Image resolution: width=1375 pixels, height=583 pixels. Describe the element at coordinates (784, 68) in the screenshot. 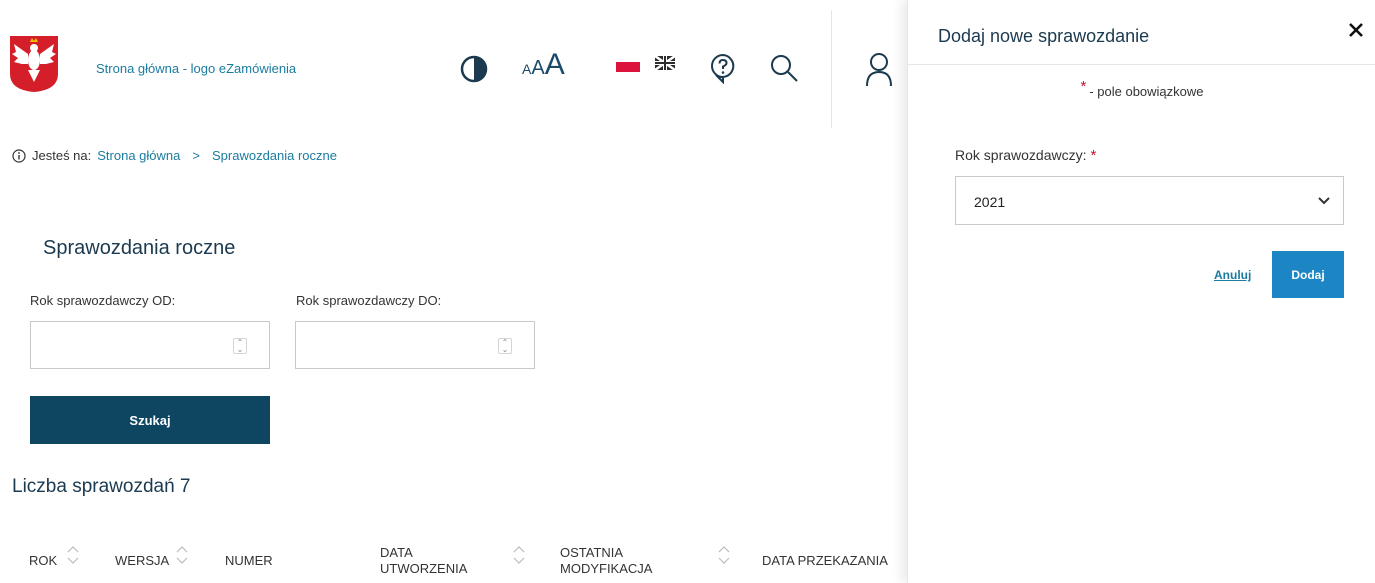

I see `search-icon` at that location.